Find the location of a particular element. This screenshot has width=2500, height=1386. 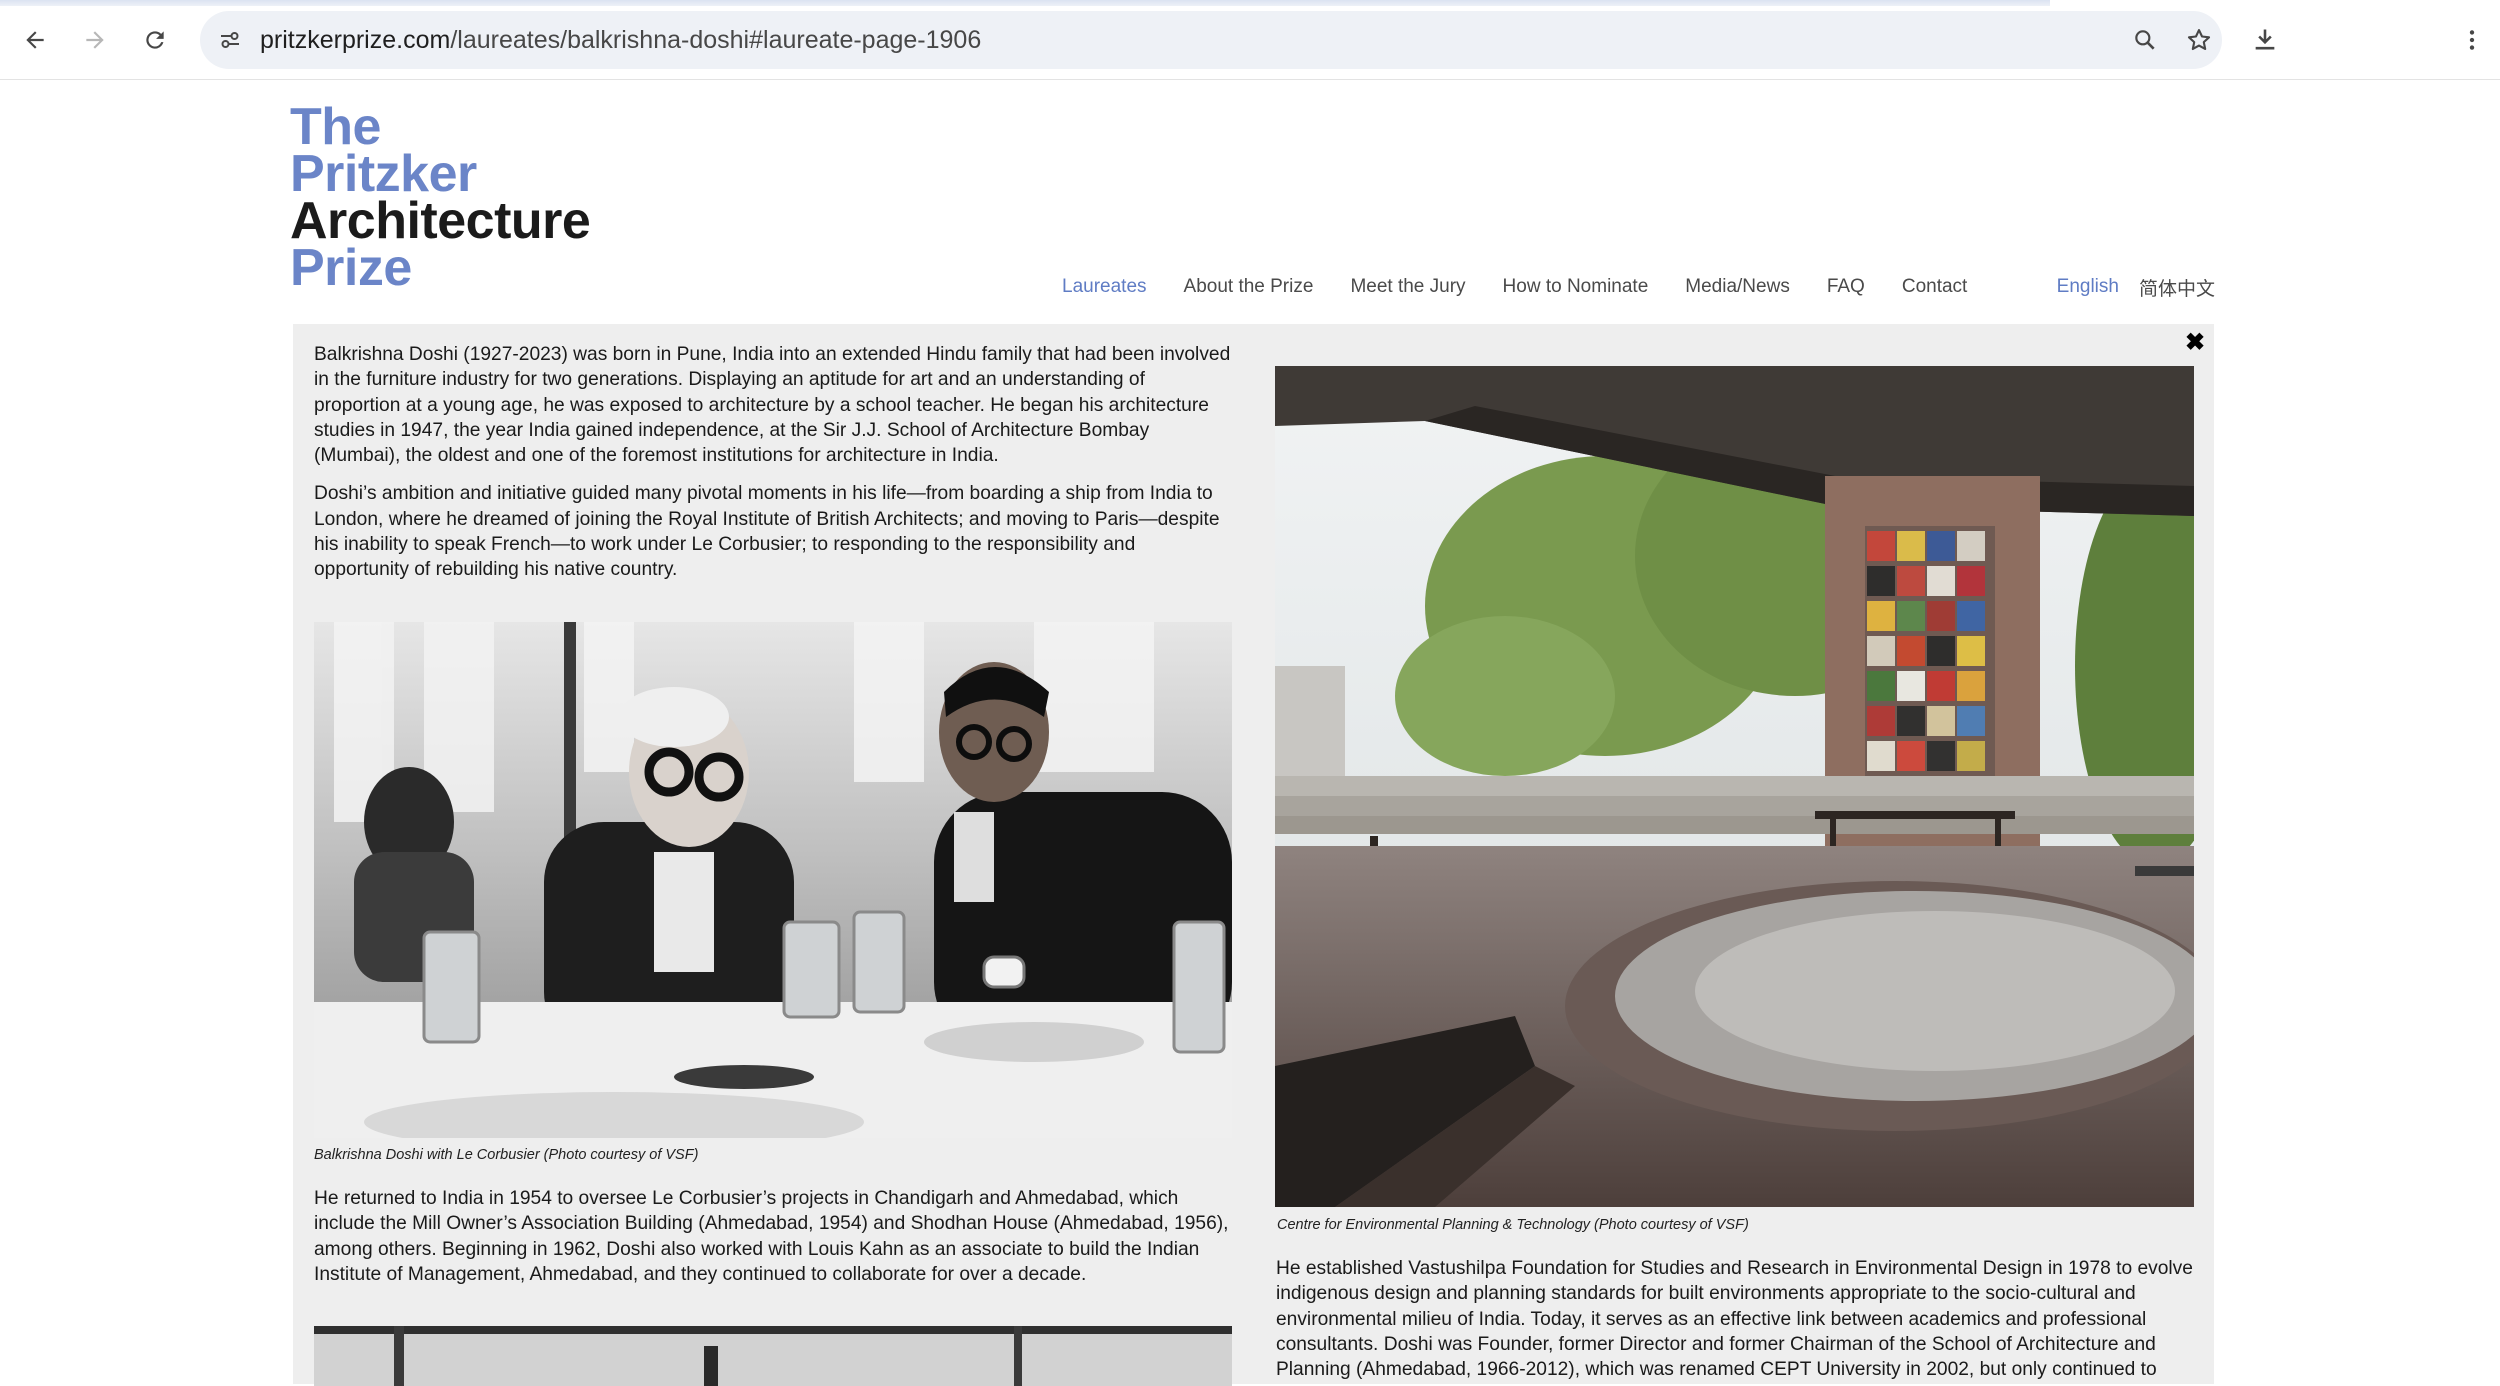

back-button is located at coordinates (35, 40).